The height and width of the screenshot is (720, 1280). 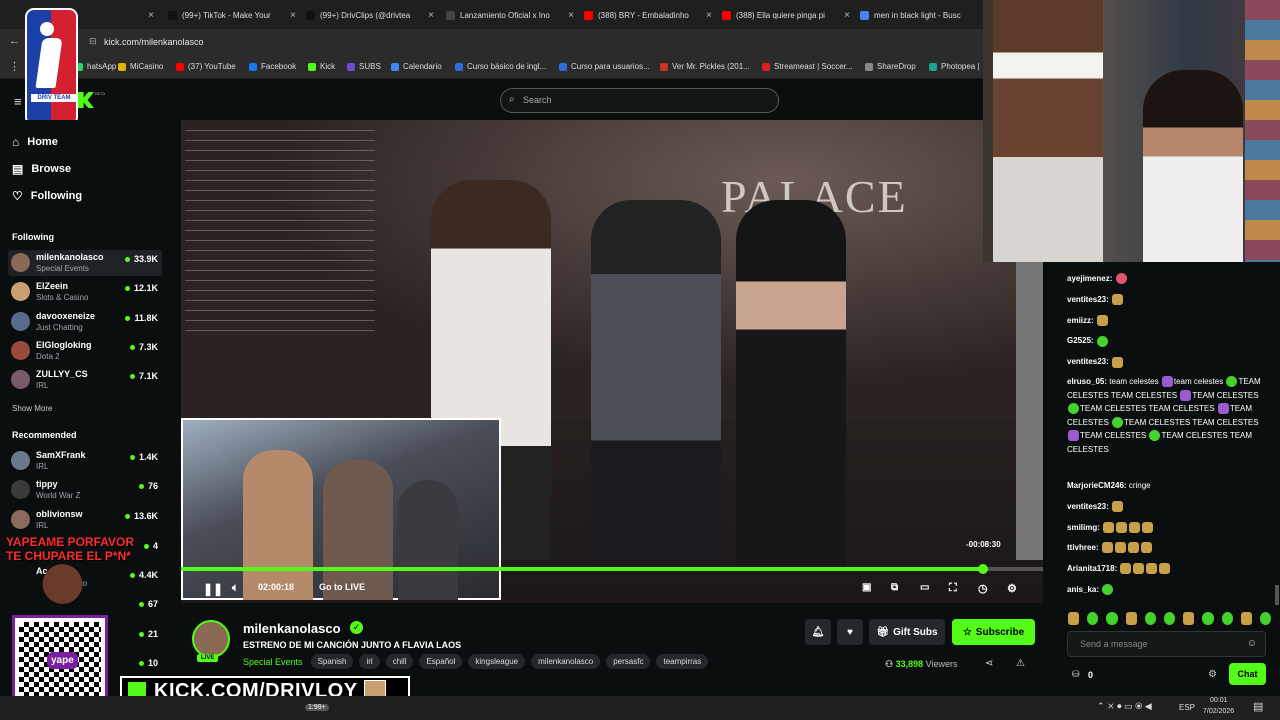 What do you see at coordinates (894, 587) in the screenshot?
I see `miniplayer-icon: ⧉` at bounding box center [894, 587].